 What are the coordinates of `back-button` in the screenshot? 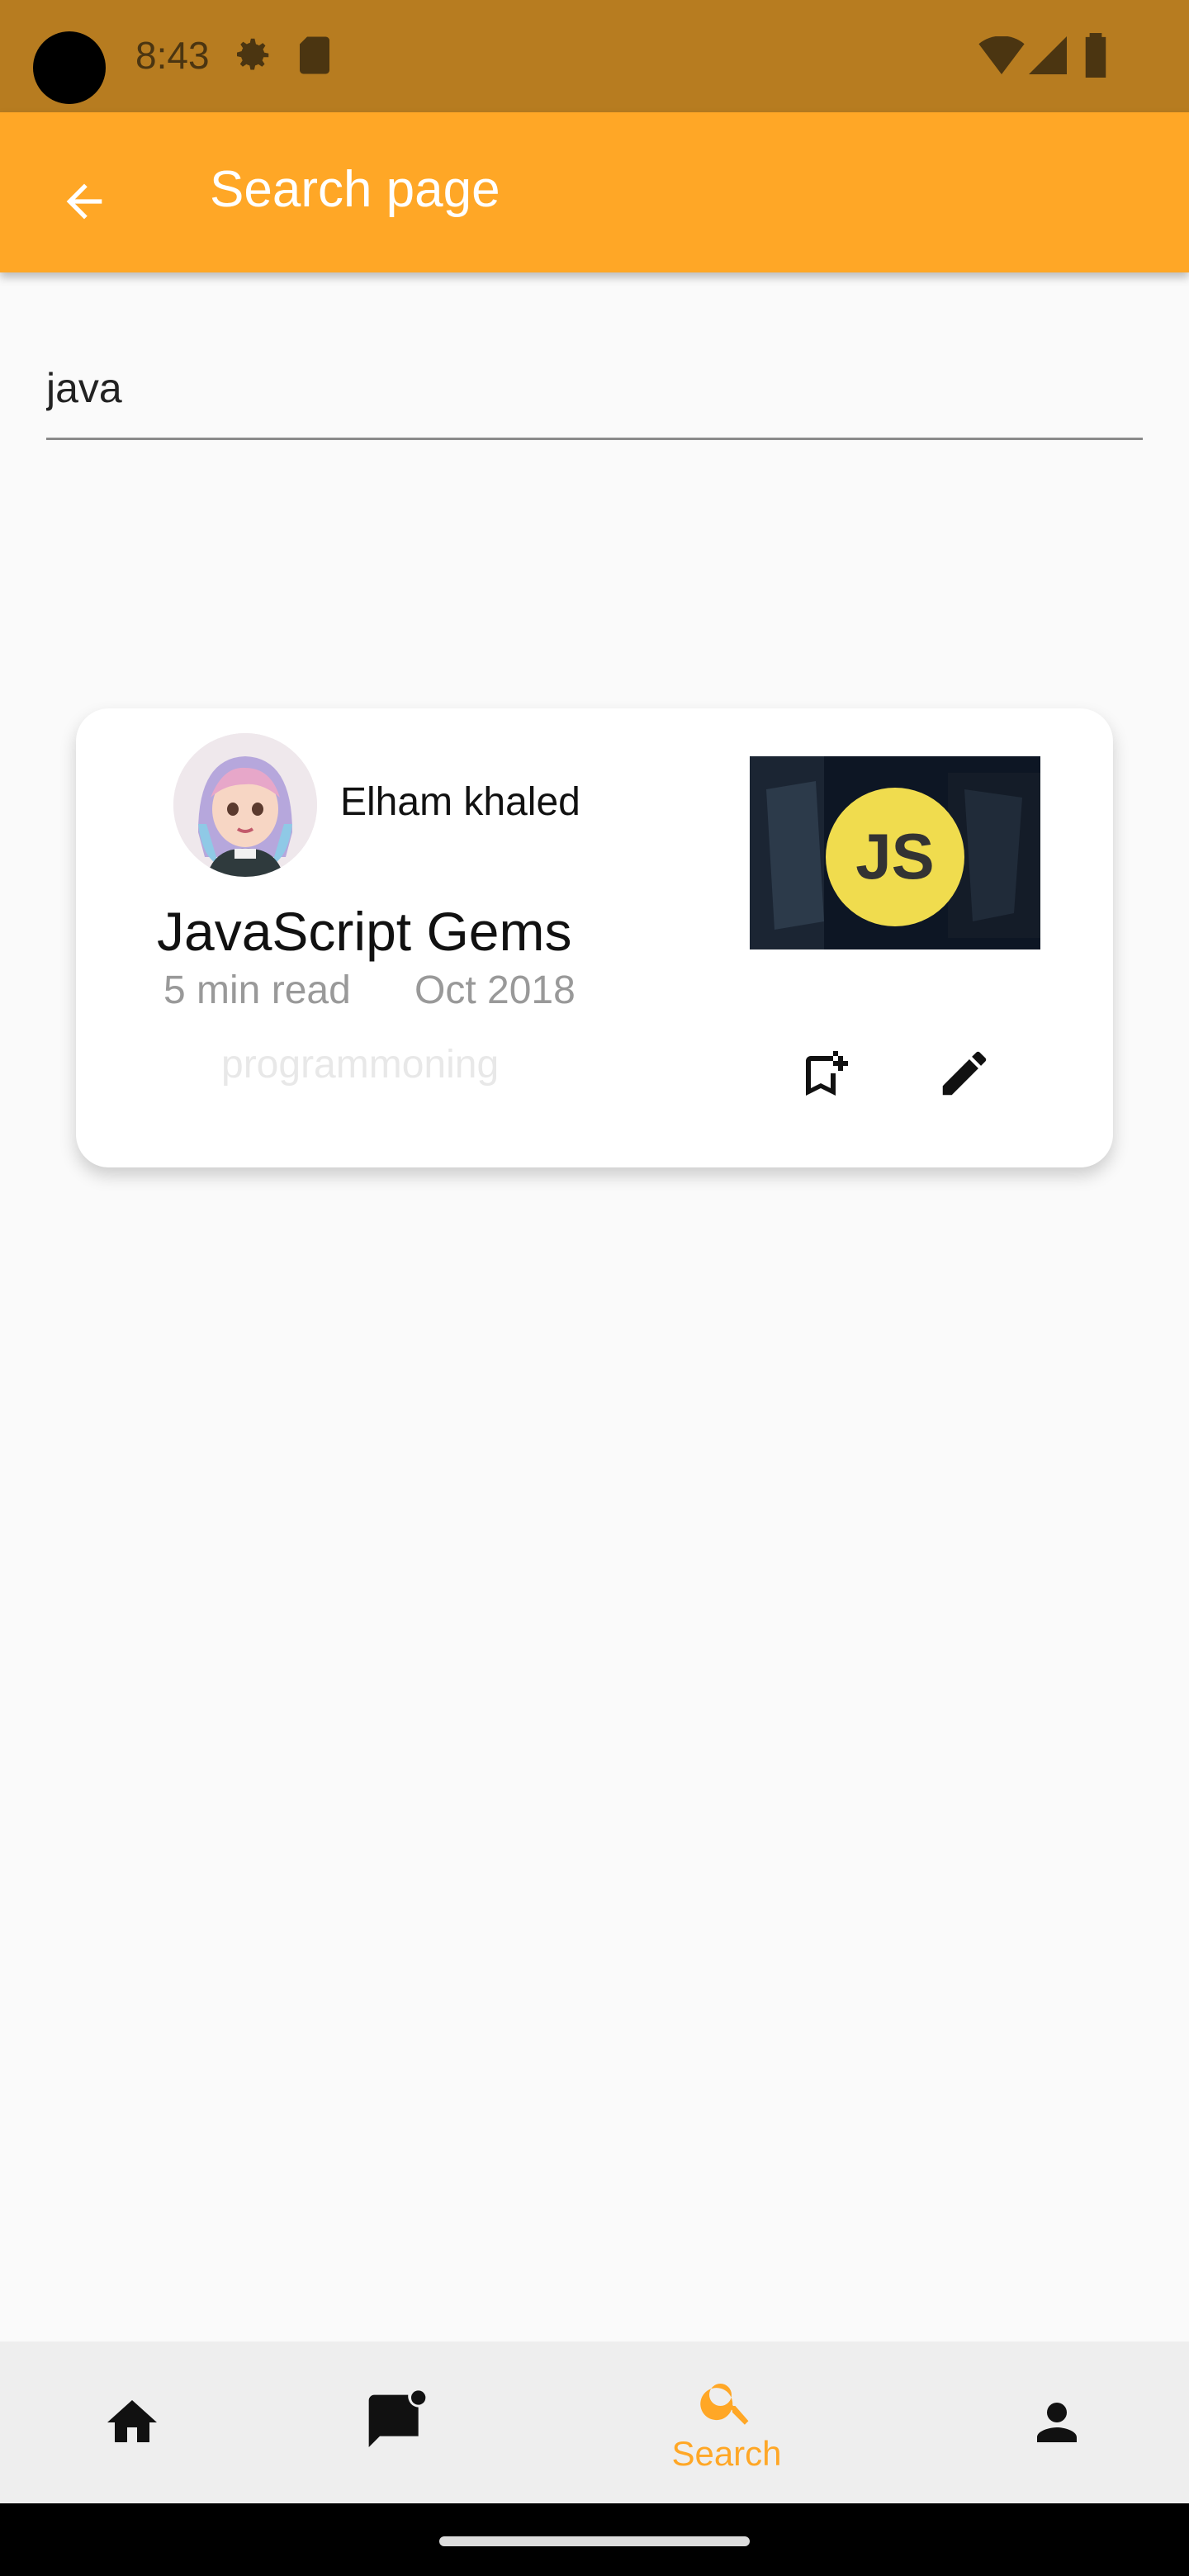 It's located at (84, 201).